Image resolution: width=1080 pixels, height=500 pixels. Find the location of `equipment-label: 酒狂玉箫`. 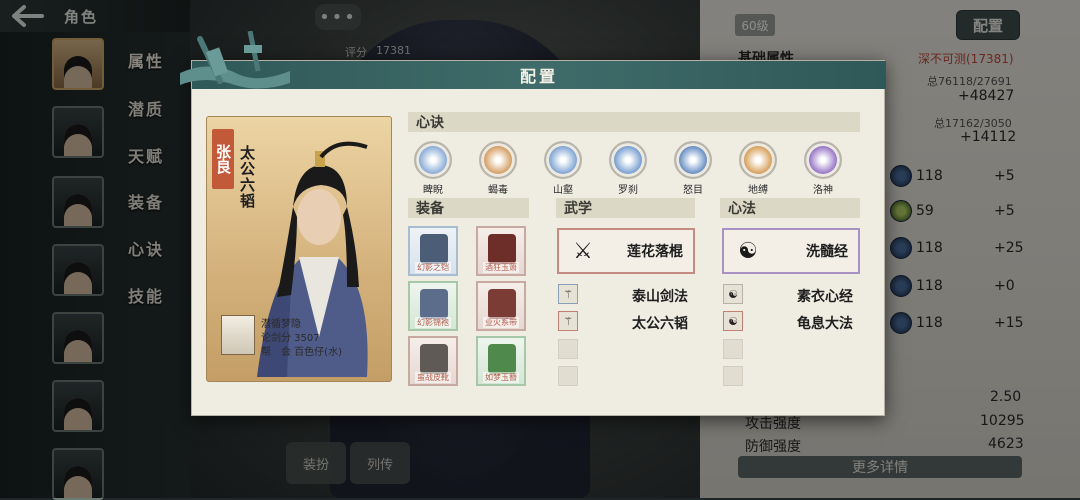

equipment-label: 酒狂玉箫 is located at coordinates (501, 267).